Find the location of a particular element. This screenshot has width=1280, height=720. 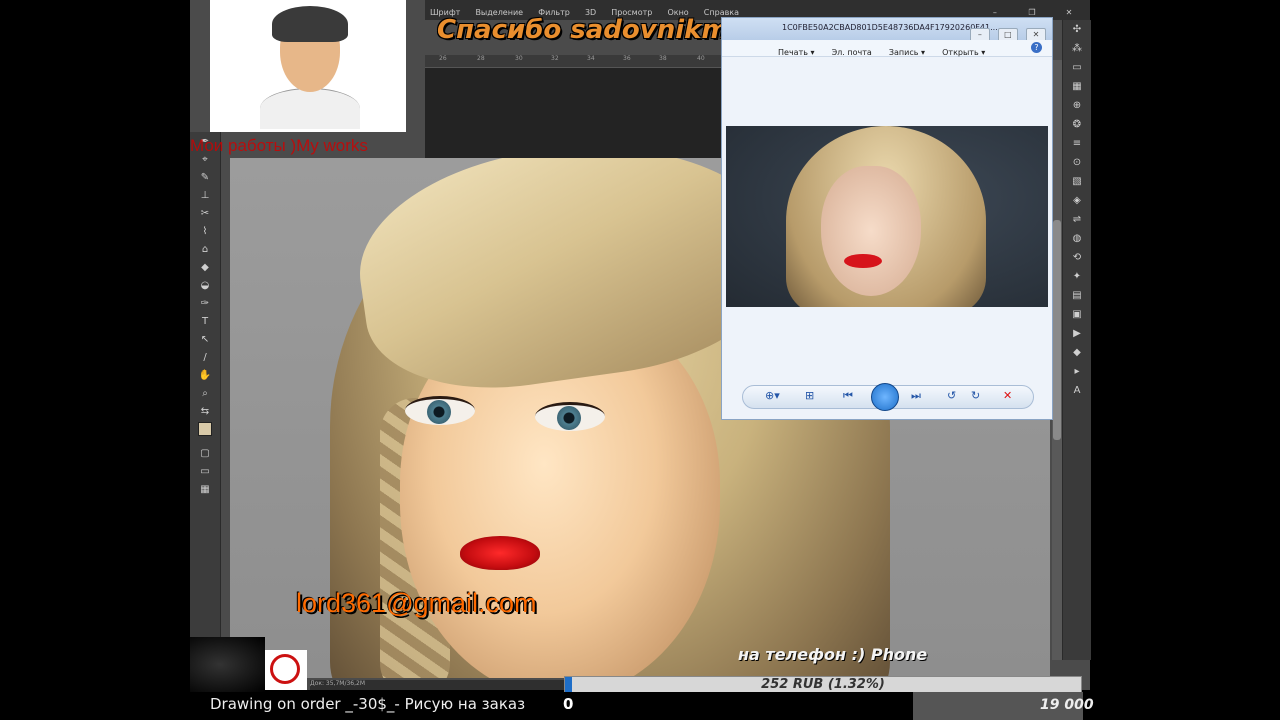

rotate-left-icon: ↺ is located at coordinates (951, 395).